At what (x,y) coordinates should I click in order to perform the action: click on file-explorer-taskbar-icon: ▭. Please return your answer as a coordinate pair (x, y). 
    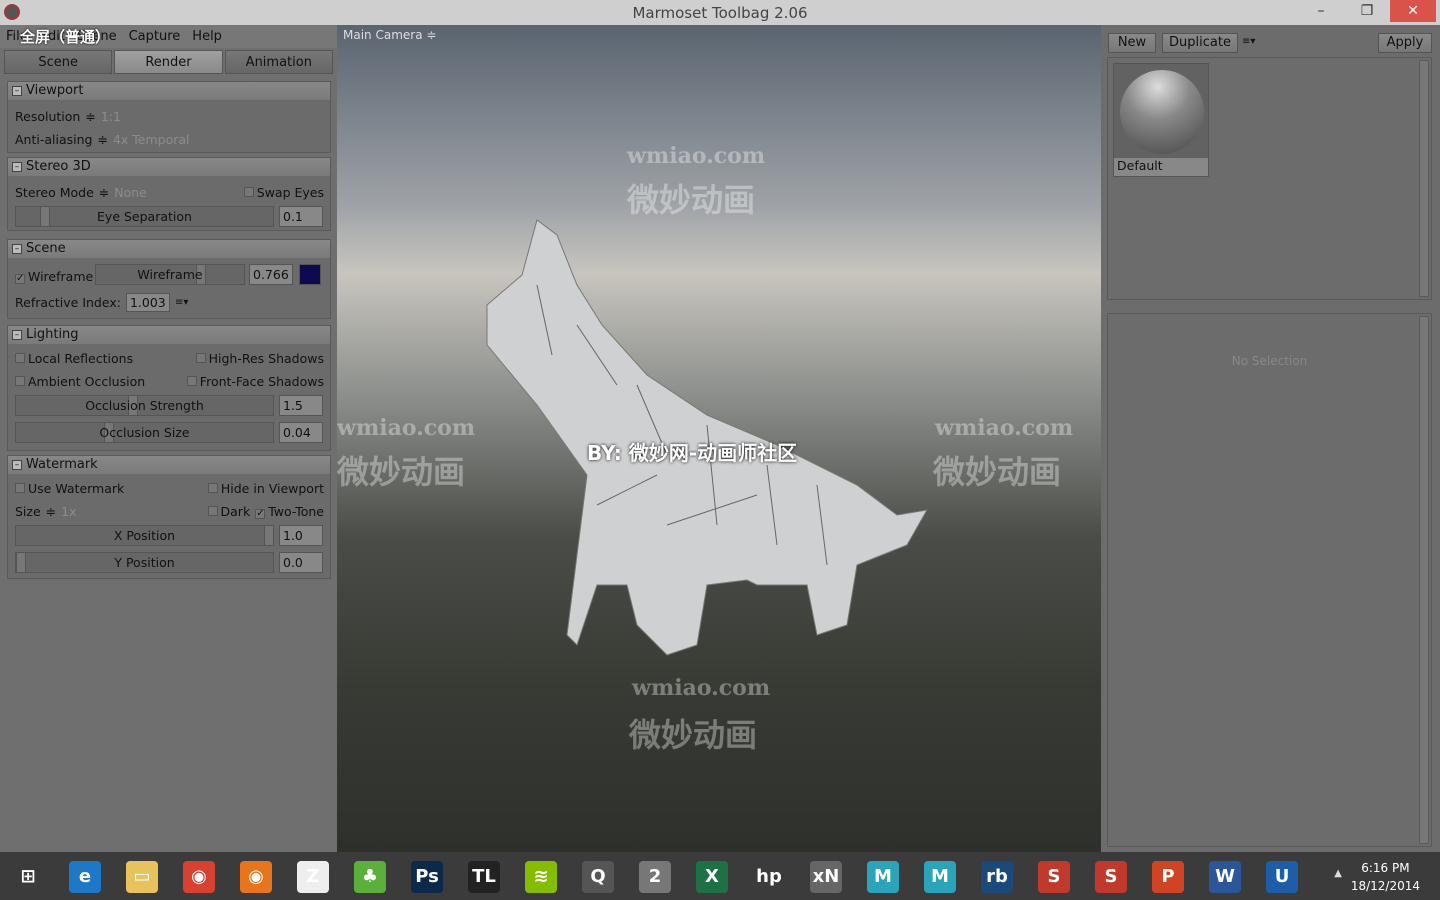
    Looking at the image, I should click on (142, 877).